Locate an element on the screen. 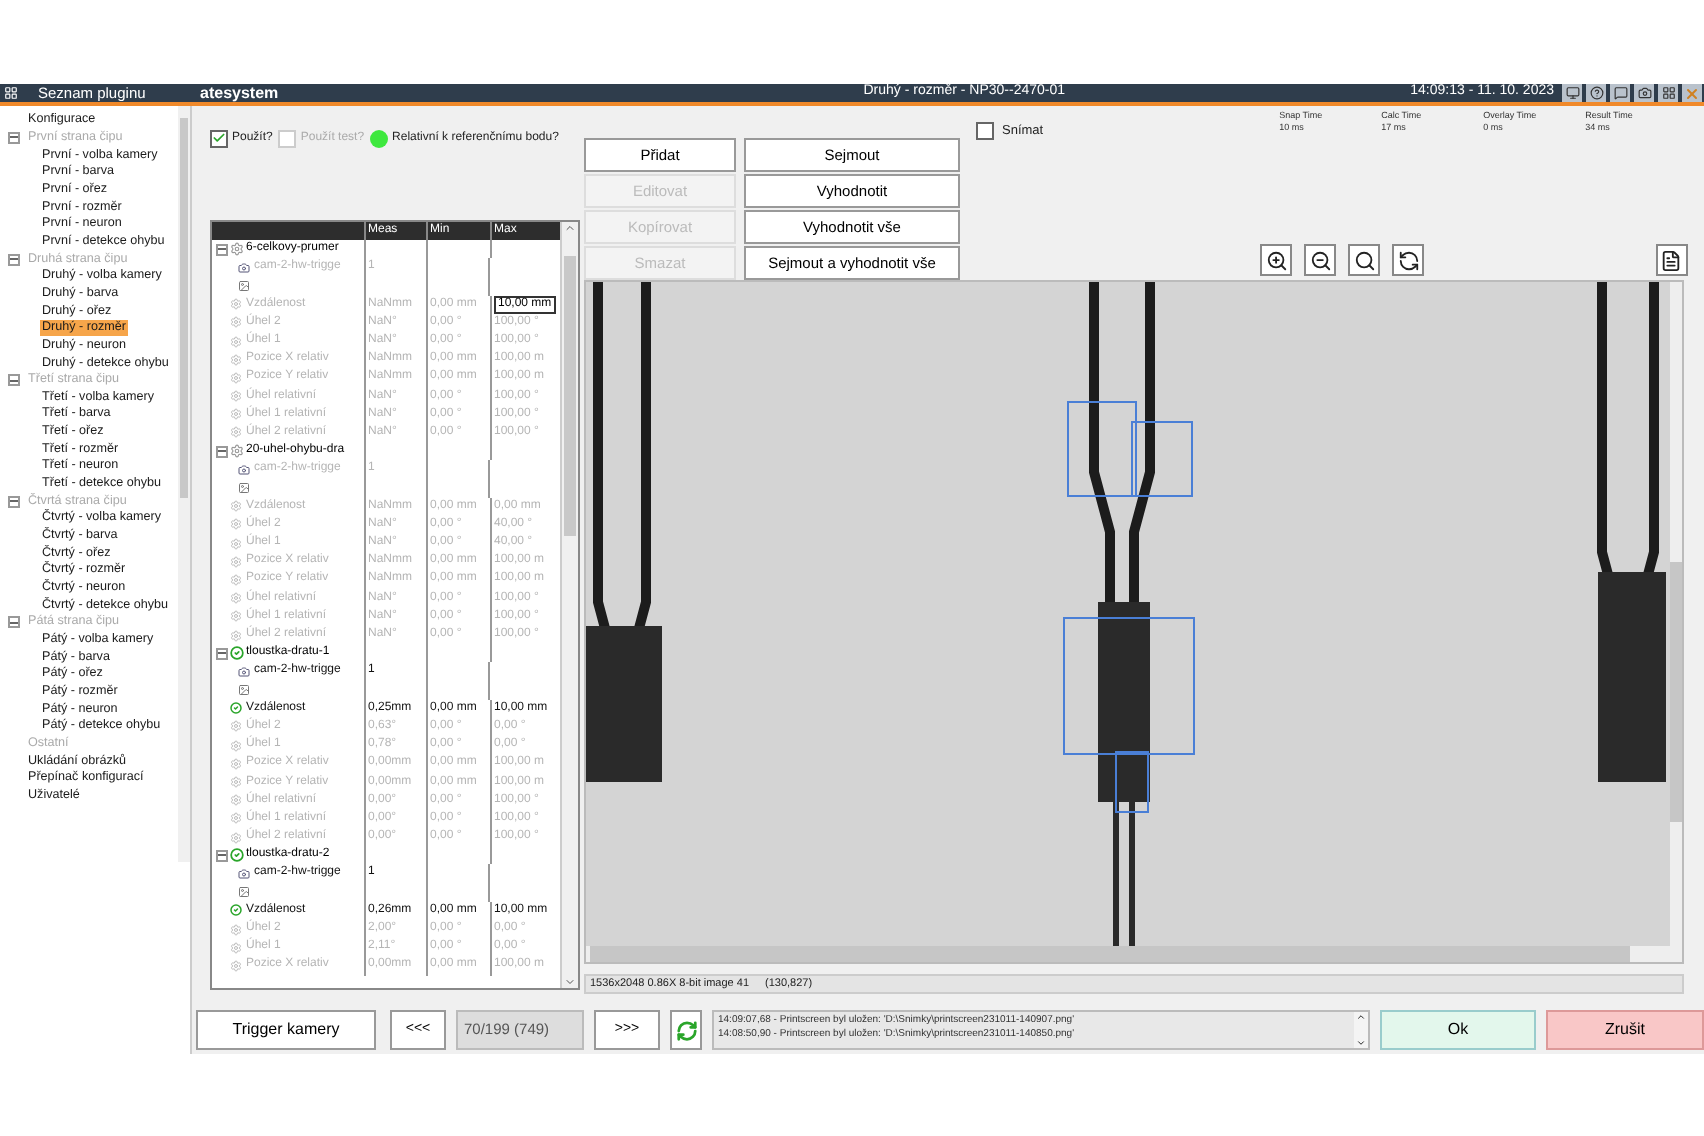 The image size is (1704, 1136). scroll-down-icon is located at coordinates (1361, 1043).